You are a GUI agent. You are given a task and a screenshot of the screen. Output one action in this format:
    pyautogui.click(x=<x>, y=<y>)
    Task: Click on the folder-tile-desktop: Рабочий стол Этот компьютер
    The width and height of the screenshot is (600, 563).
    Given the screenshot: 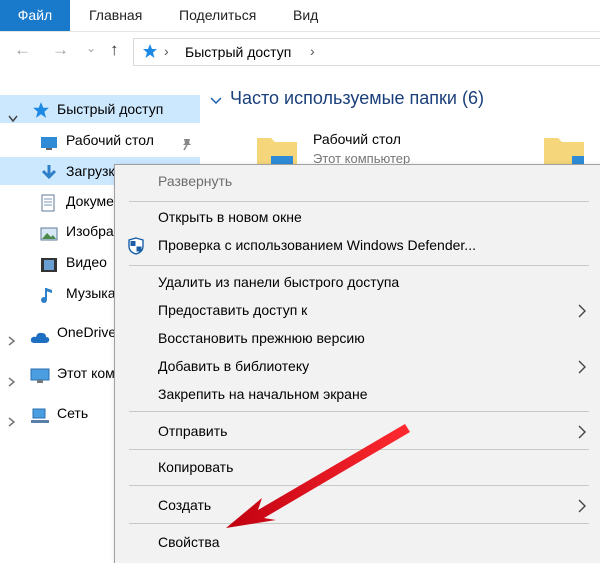 What is the action you would take?
    pyautogui.click(x=375, y=146)
    